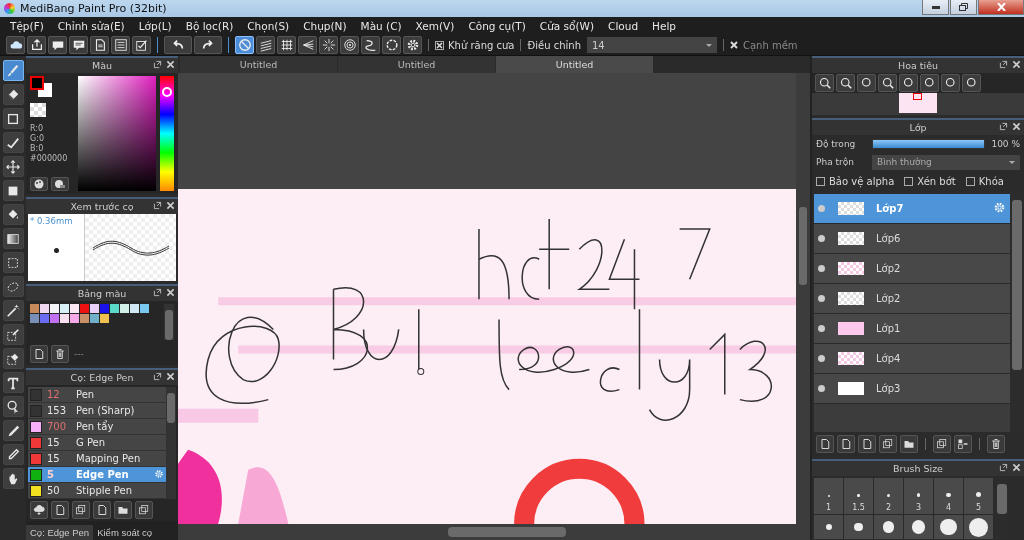 The height and width of the screenshot is (540, 1024). Describe the element at coordinates (37, 138) in the screenshot. I see `channel-value: G:0` at that location.